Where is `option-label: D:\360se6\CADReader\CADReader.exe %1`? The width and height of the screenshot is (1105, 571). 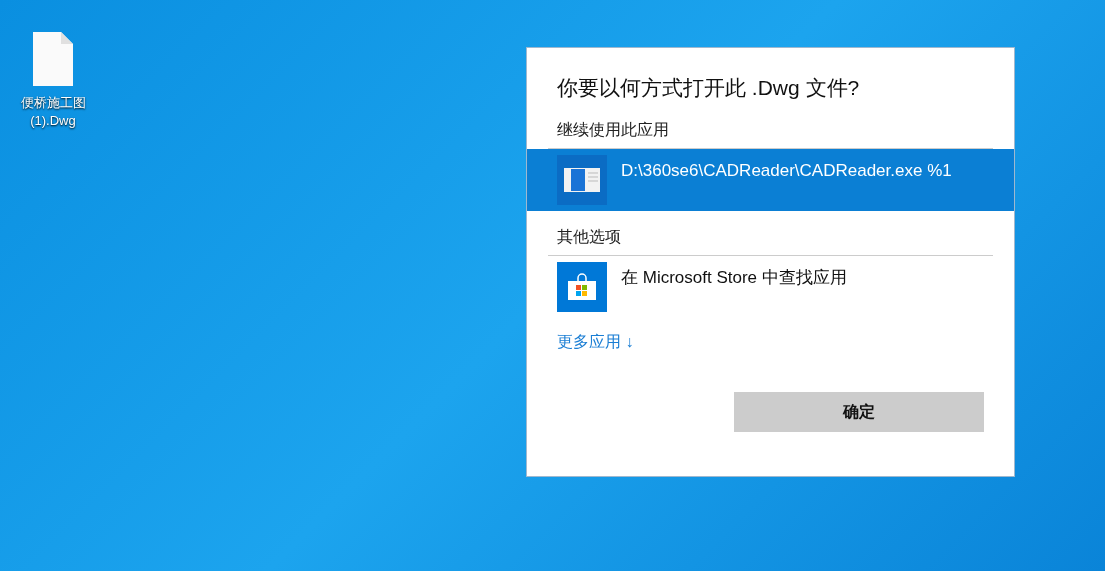 option-label: D:\360se6\CADReader\CADReader.exe %1 is located at coordinates (786, 170).